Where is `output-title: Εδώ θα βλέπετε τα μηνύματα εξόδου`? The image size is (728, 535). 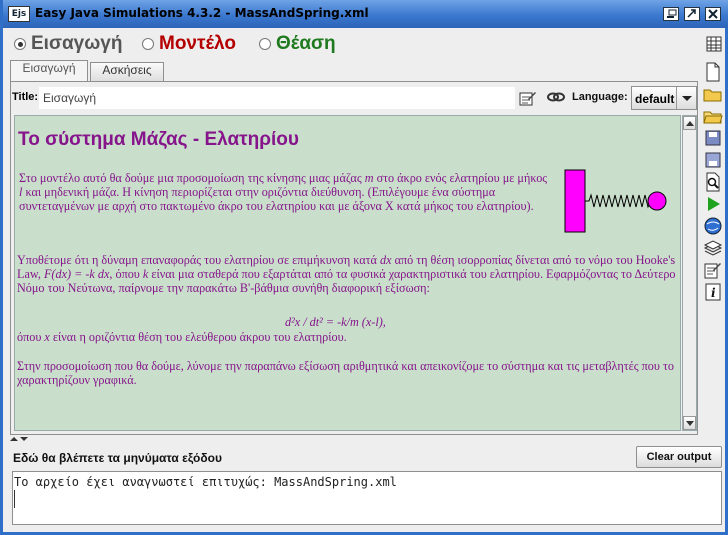 output-title: Εδώ θα βλέπετε τα μηνύματα εξόδου is located at coordinates (117, 458).